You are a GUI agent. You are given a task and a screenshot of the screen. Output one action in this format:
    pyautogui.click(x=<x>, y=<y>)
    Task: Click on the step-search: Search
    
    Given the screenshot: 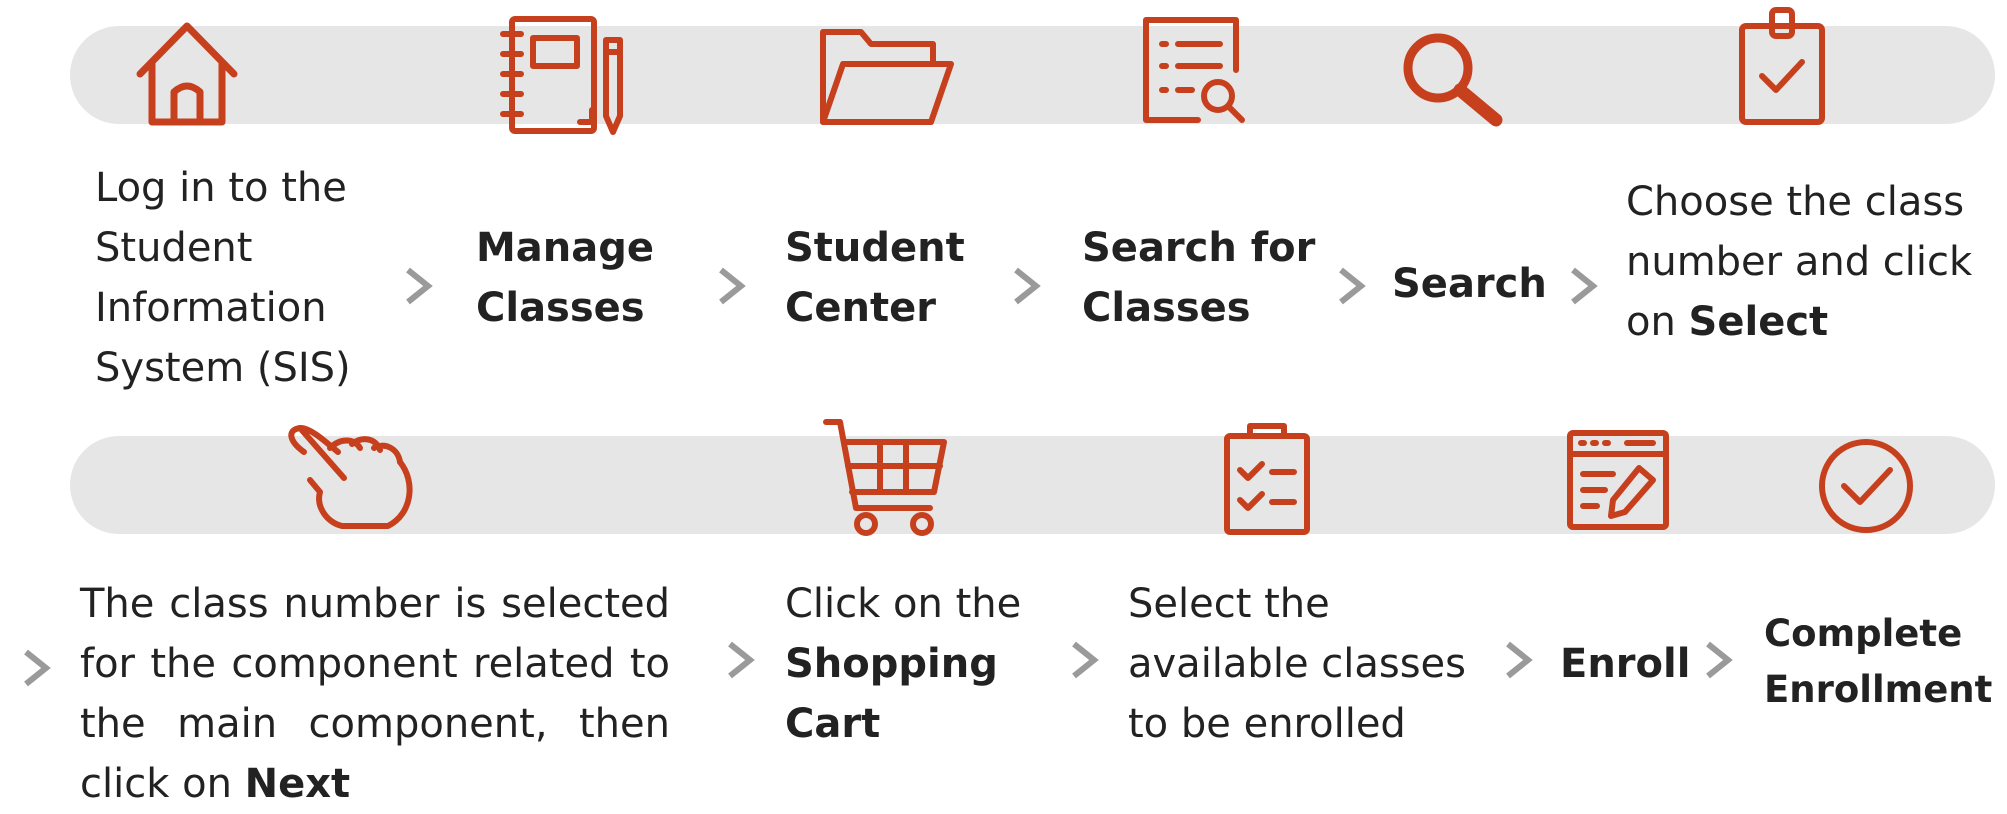 What is the action you would take?
    pyautogui.click(x=1469, y=284)
    